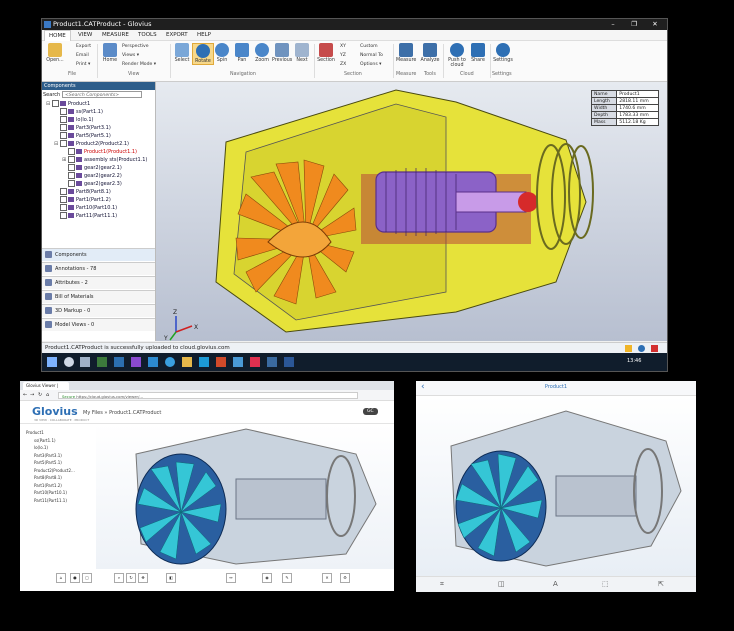 The image size is (734, 631). I want to click on pan-icon: ✥, so click(143, 578).